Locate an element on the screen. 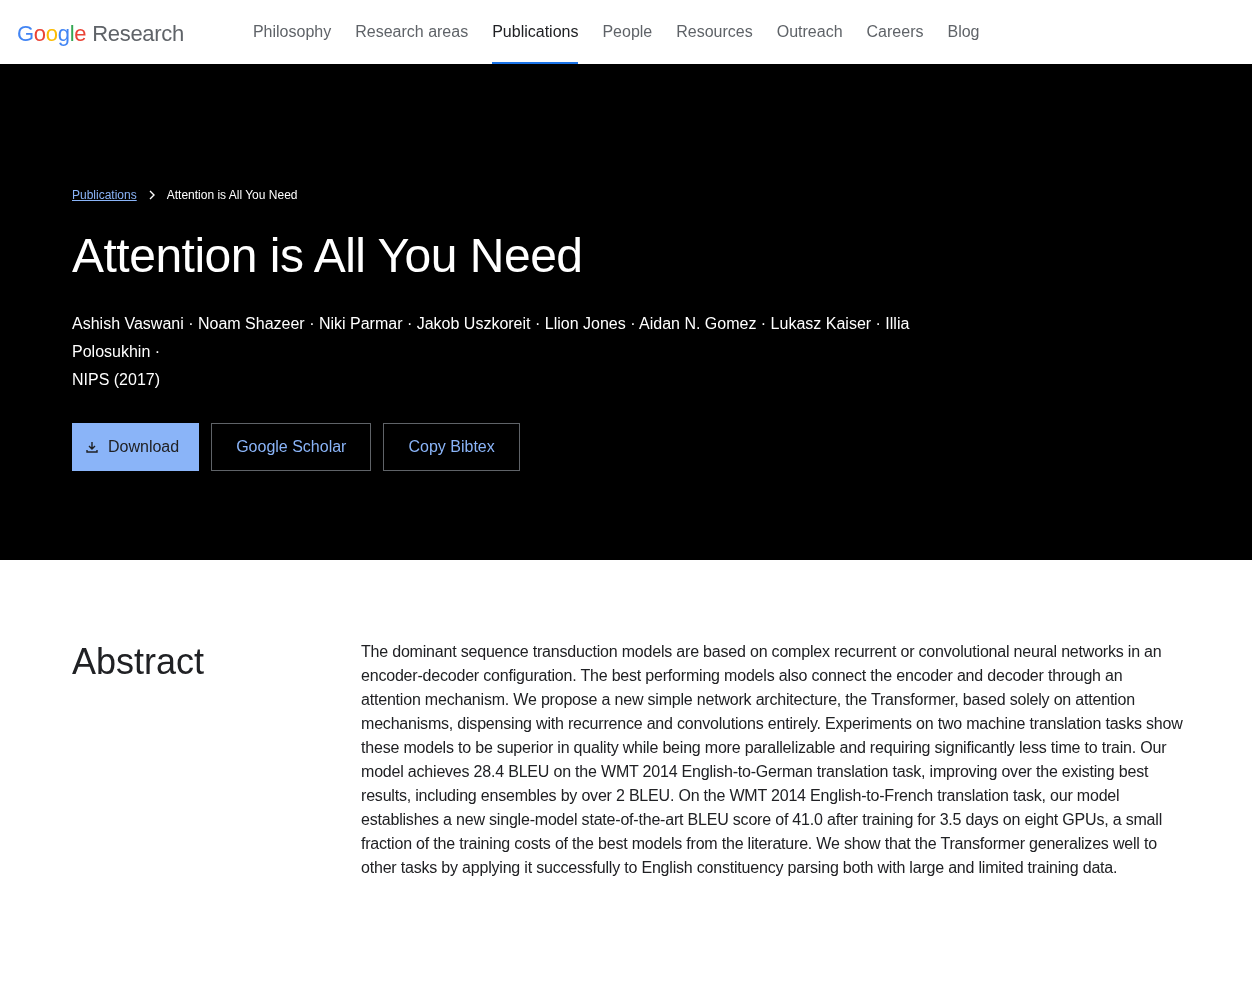 The width and height of the screenshot is (1252, 1000). venue-text: NIPS (2017) is located at coordinates (116, 380).